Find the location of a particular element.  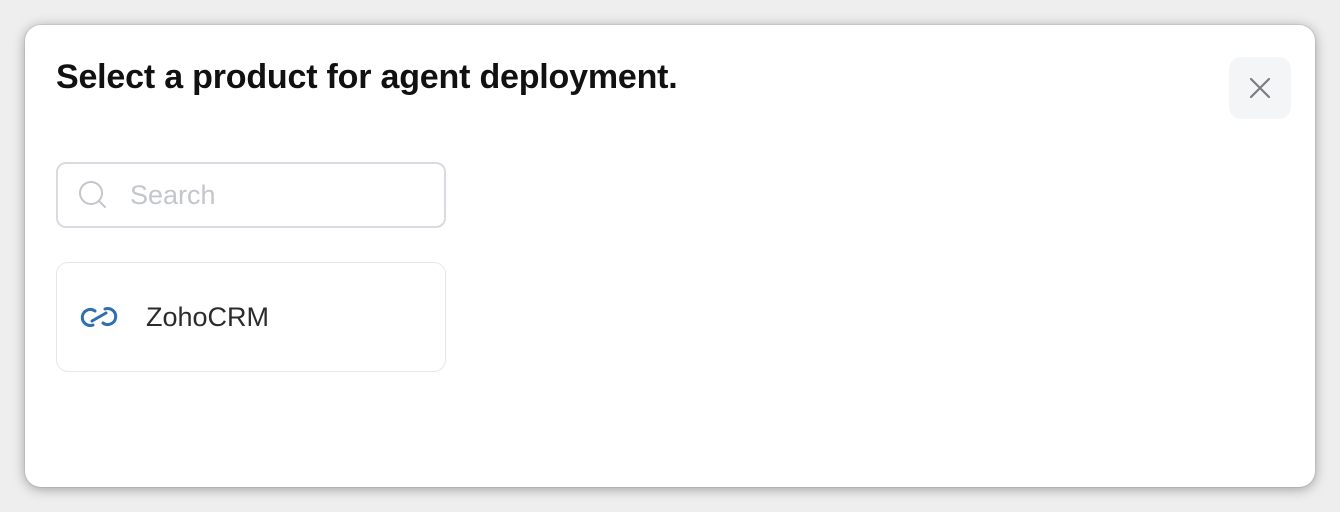

search-input is located at coordinates (275, 195).